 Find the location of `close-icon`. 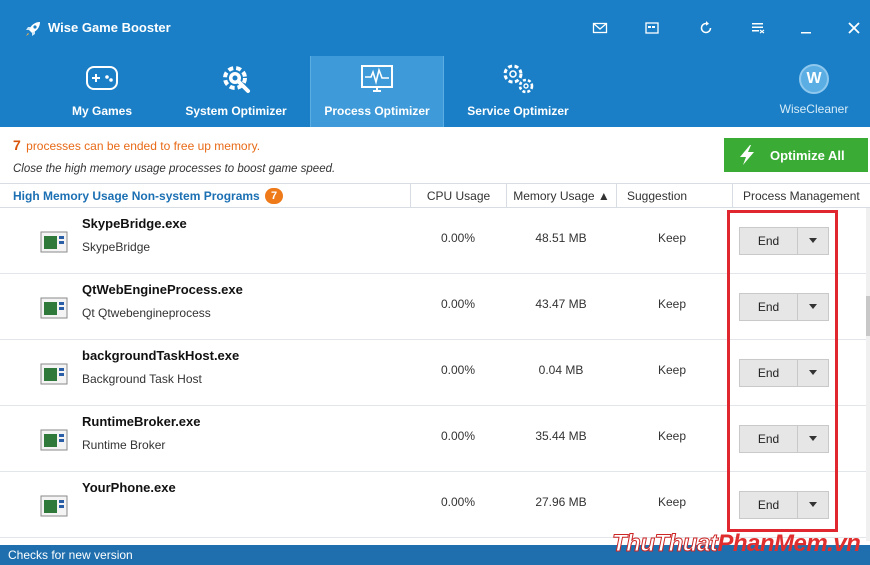

close-icon is located at coordinates (854, 28).